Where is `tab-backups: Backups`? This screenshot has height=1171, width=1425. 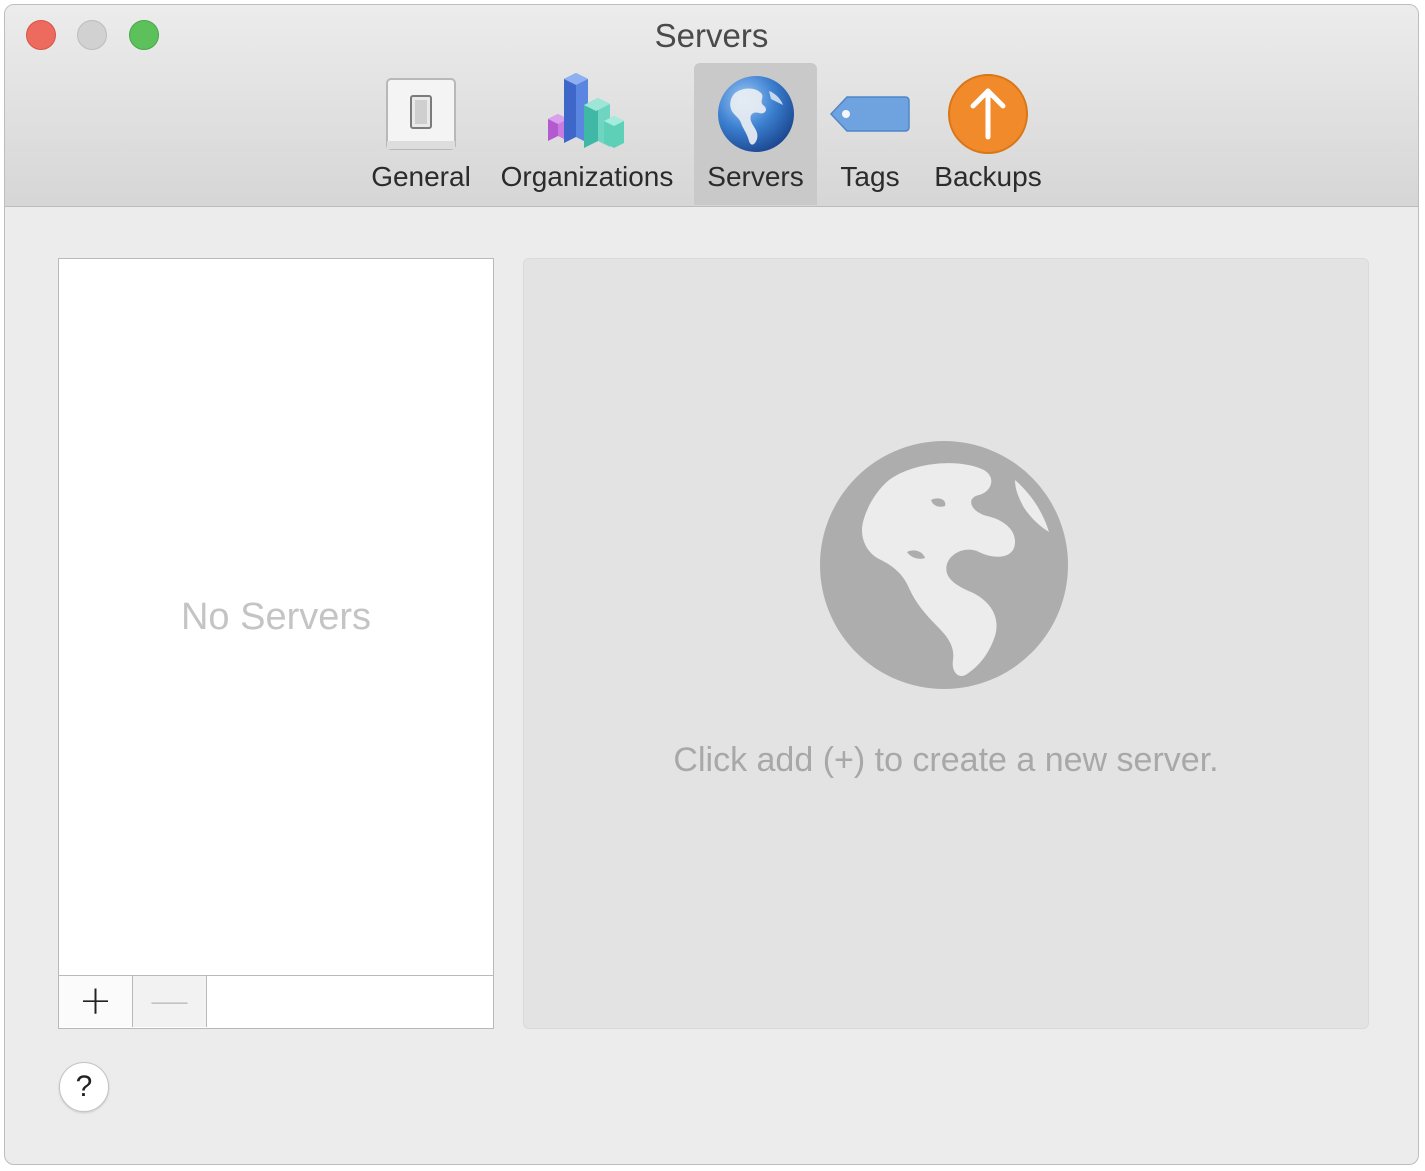 tab-backups: Backups is located at coordinates (988, 134).